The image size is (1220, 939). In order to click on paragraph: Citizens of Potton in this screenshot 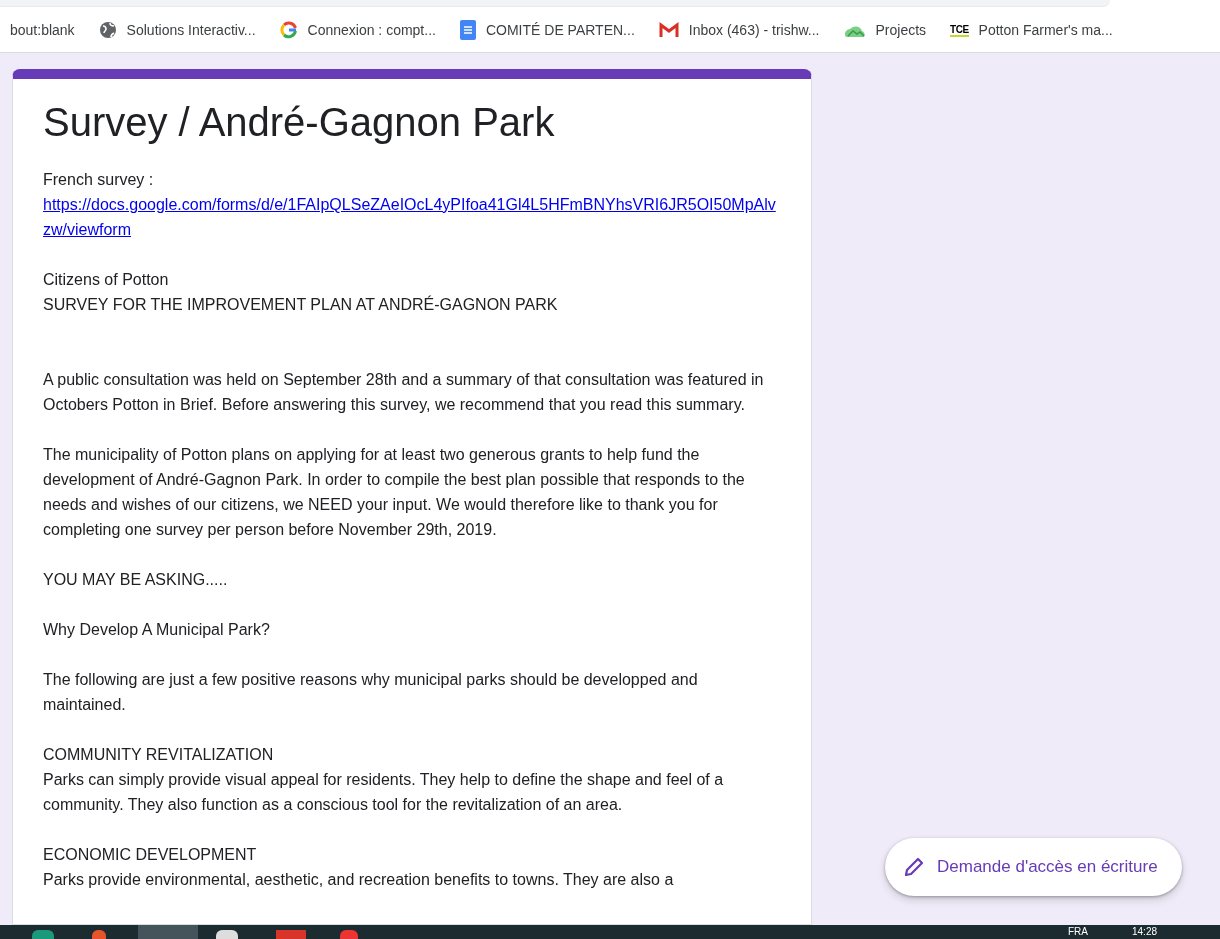, I will do `click(106, 280)`.